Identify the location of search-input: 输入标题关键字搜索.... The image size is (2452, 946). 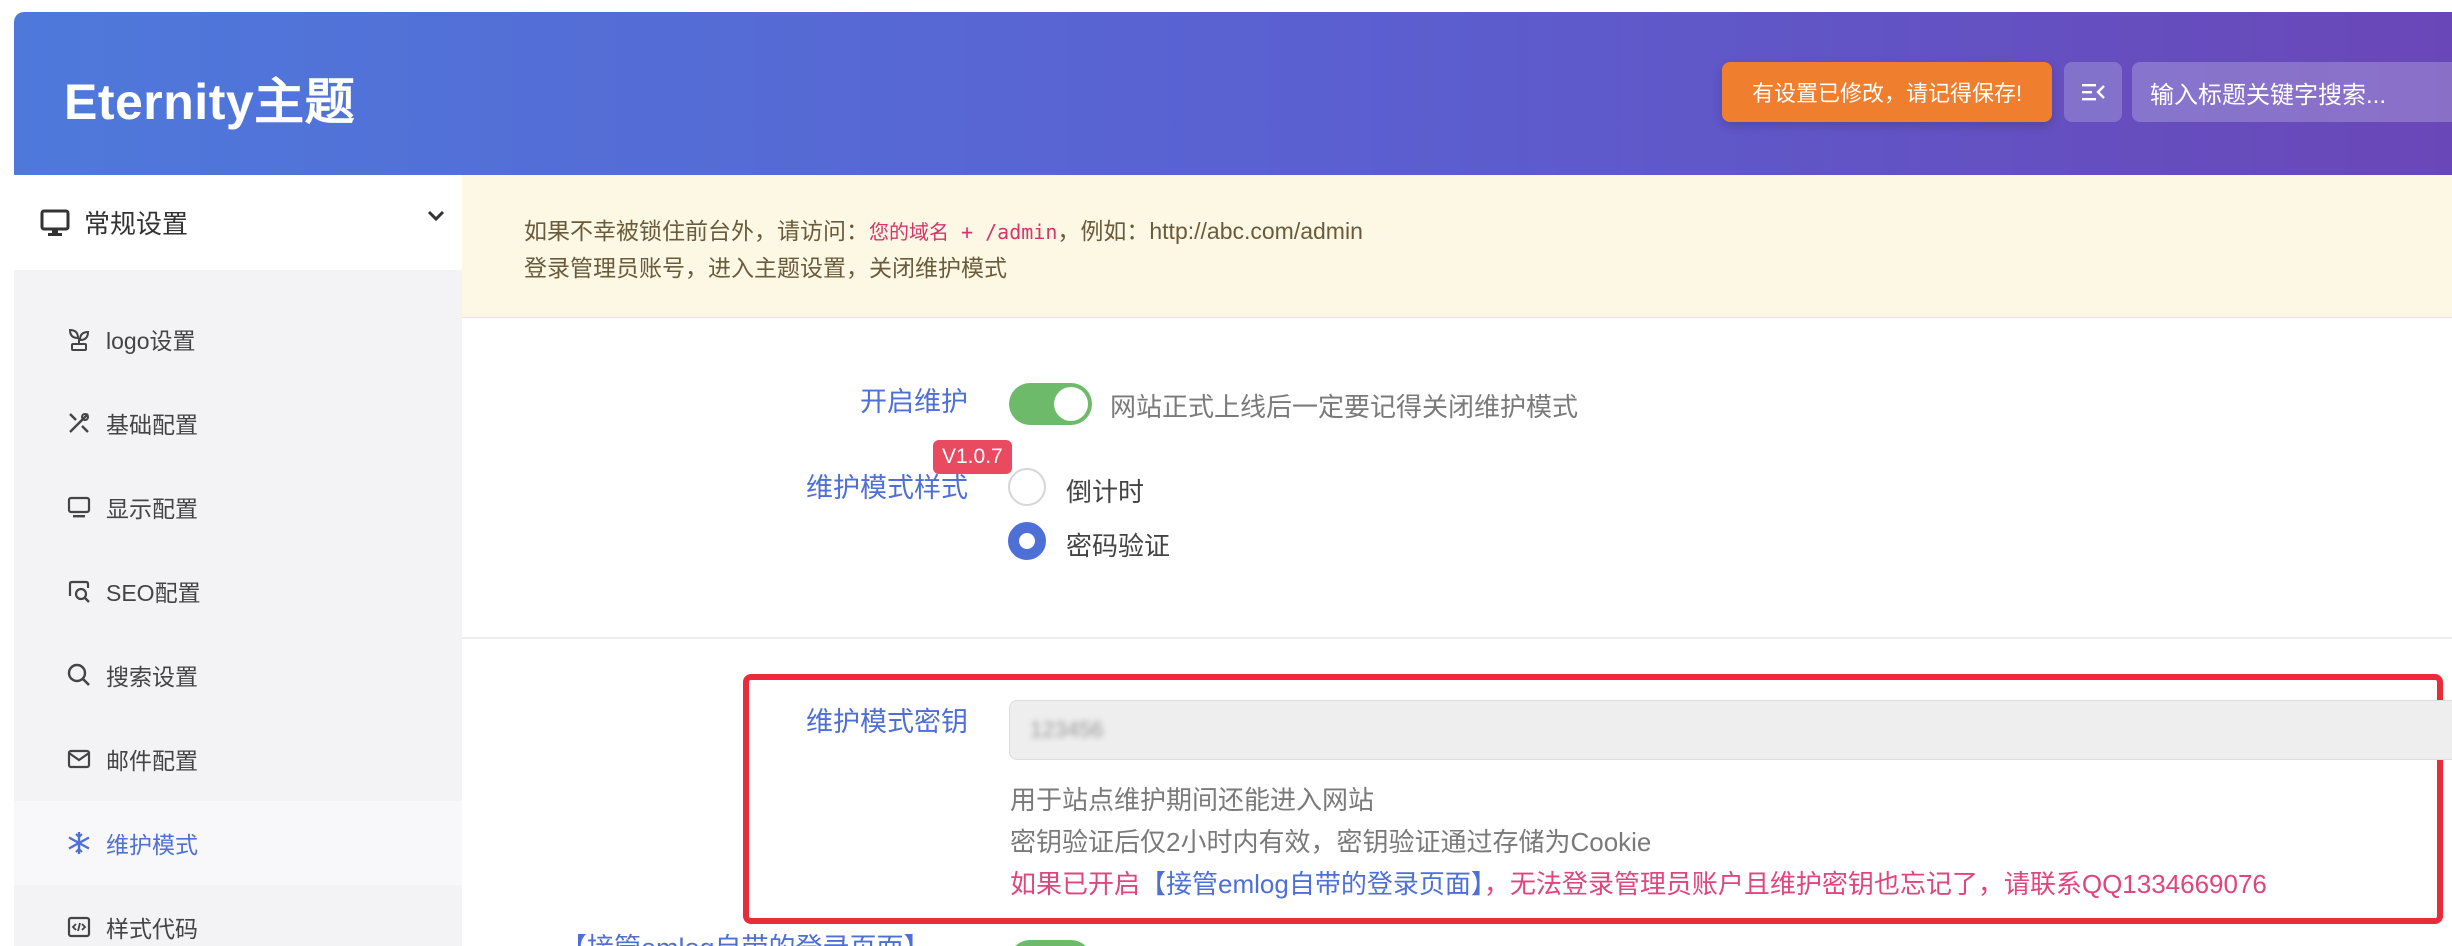
(2292, 92).